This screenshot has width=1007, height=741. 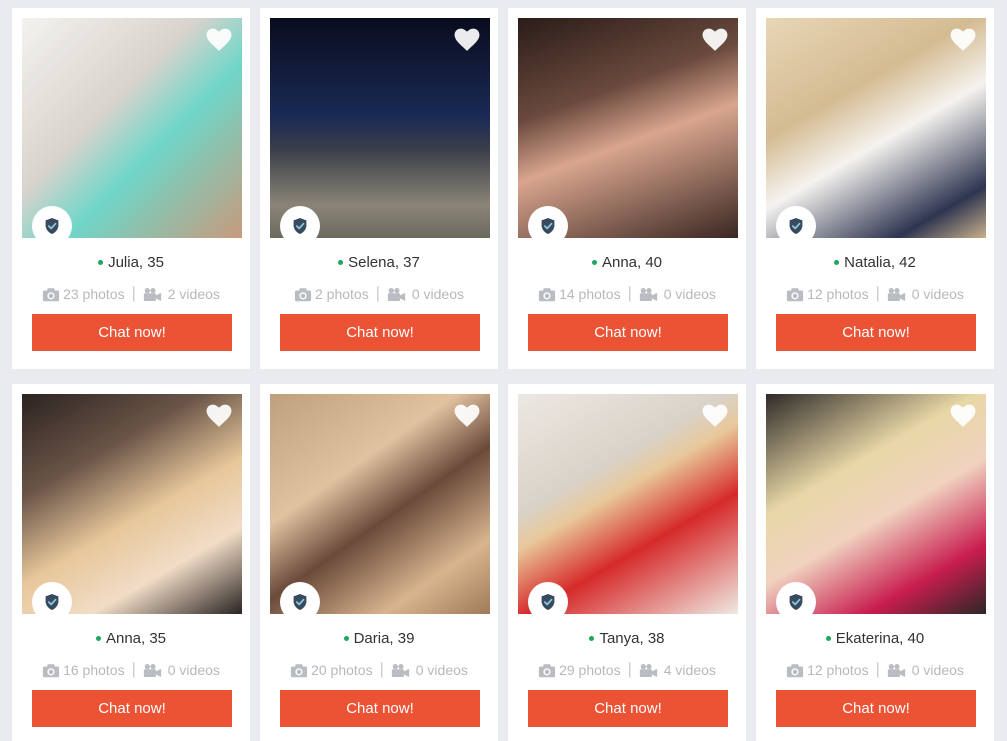 I want to click on videos-stat: 2 videos, so click(x=181, y=294).